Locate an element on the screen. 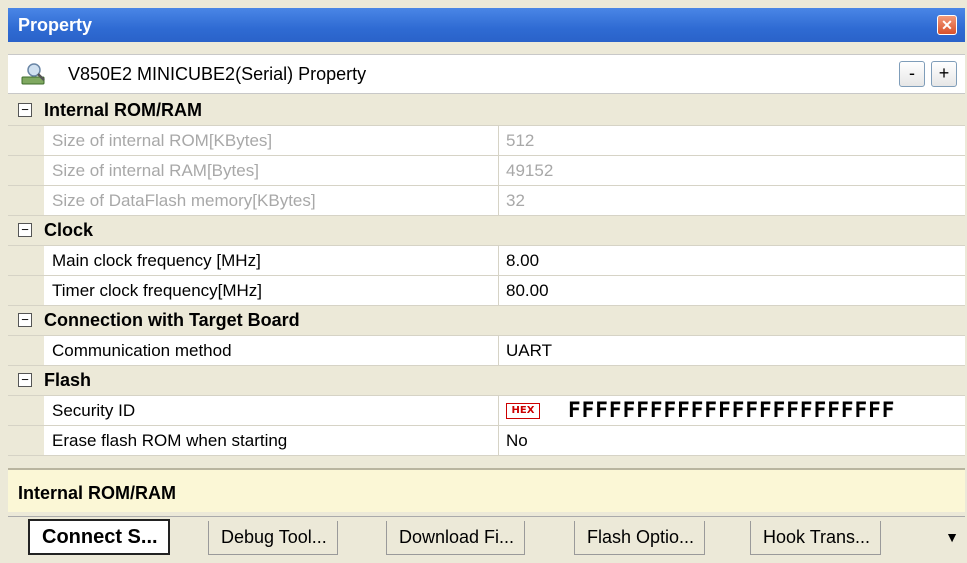 This screenshot has height=563, width=967. property-row: Communication method UART is located at coordinates (486, 351).